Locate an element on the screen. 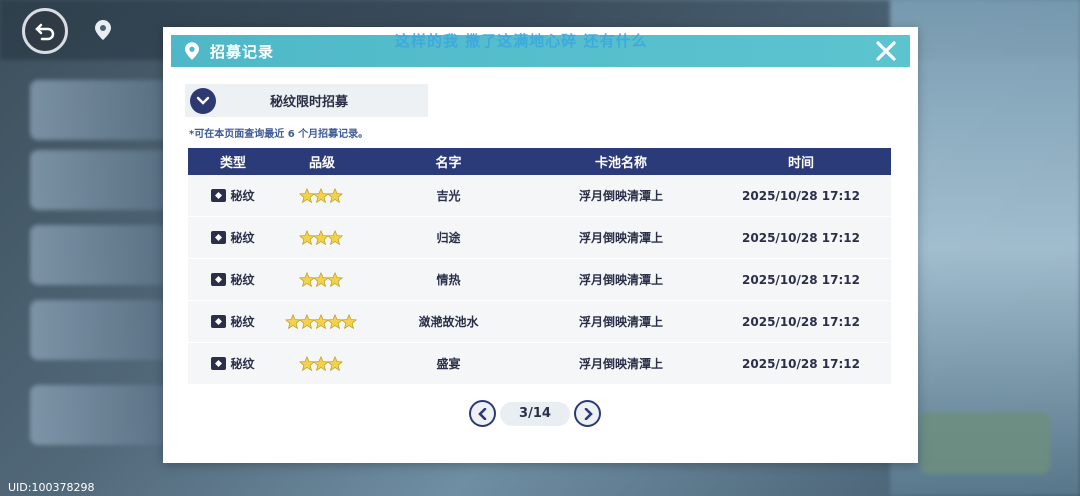  close-icon is located at coordinates (886, 51).